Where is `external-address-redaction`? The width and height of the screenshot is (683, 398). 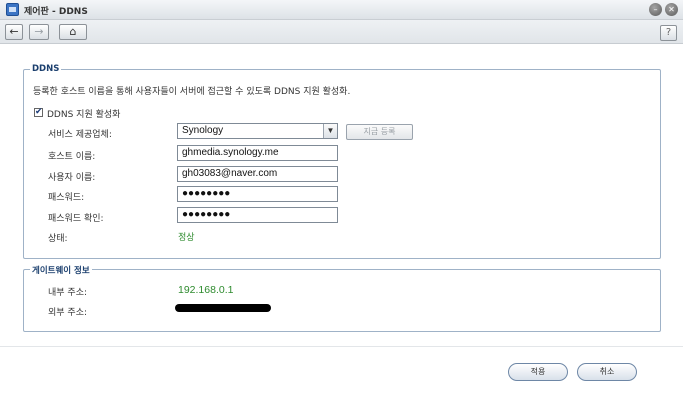 external-address-redaction is located at coordinates (223, 308).